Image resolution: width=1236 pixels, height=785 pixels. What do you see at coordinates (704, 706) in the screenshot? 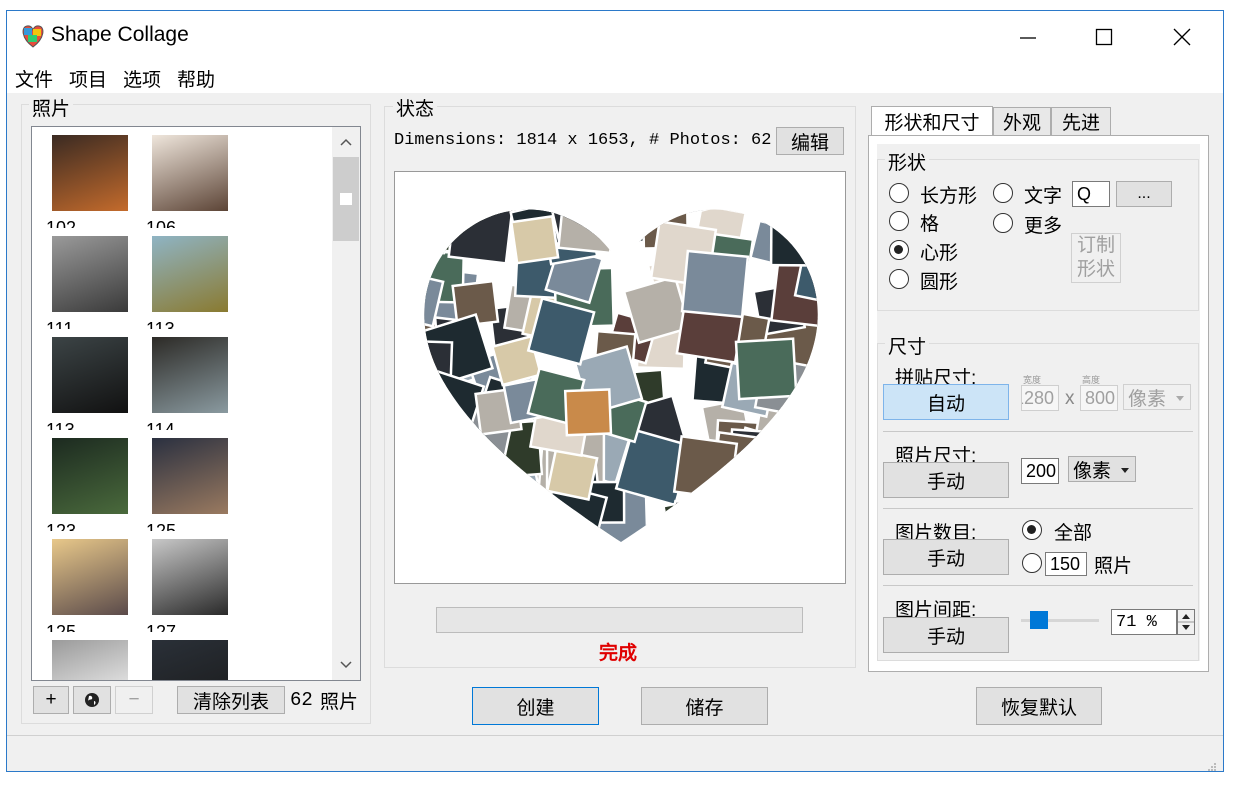
I see `save-button: 储存` at bounding box center [704, 706].